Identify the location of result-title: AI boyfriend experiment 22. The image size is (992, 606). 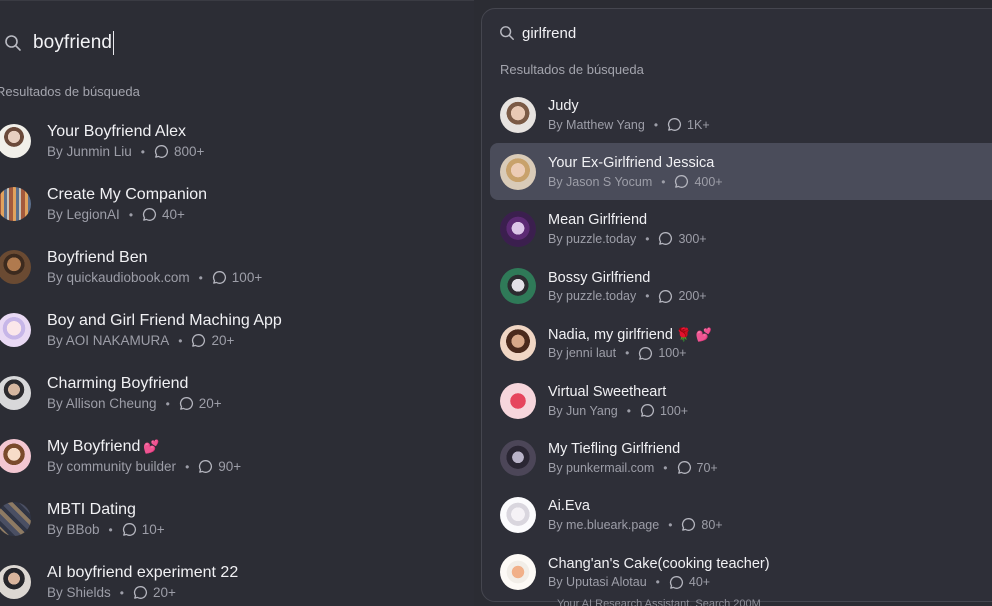
(142, 573).